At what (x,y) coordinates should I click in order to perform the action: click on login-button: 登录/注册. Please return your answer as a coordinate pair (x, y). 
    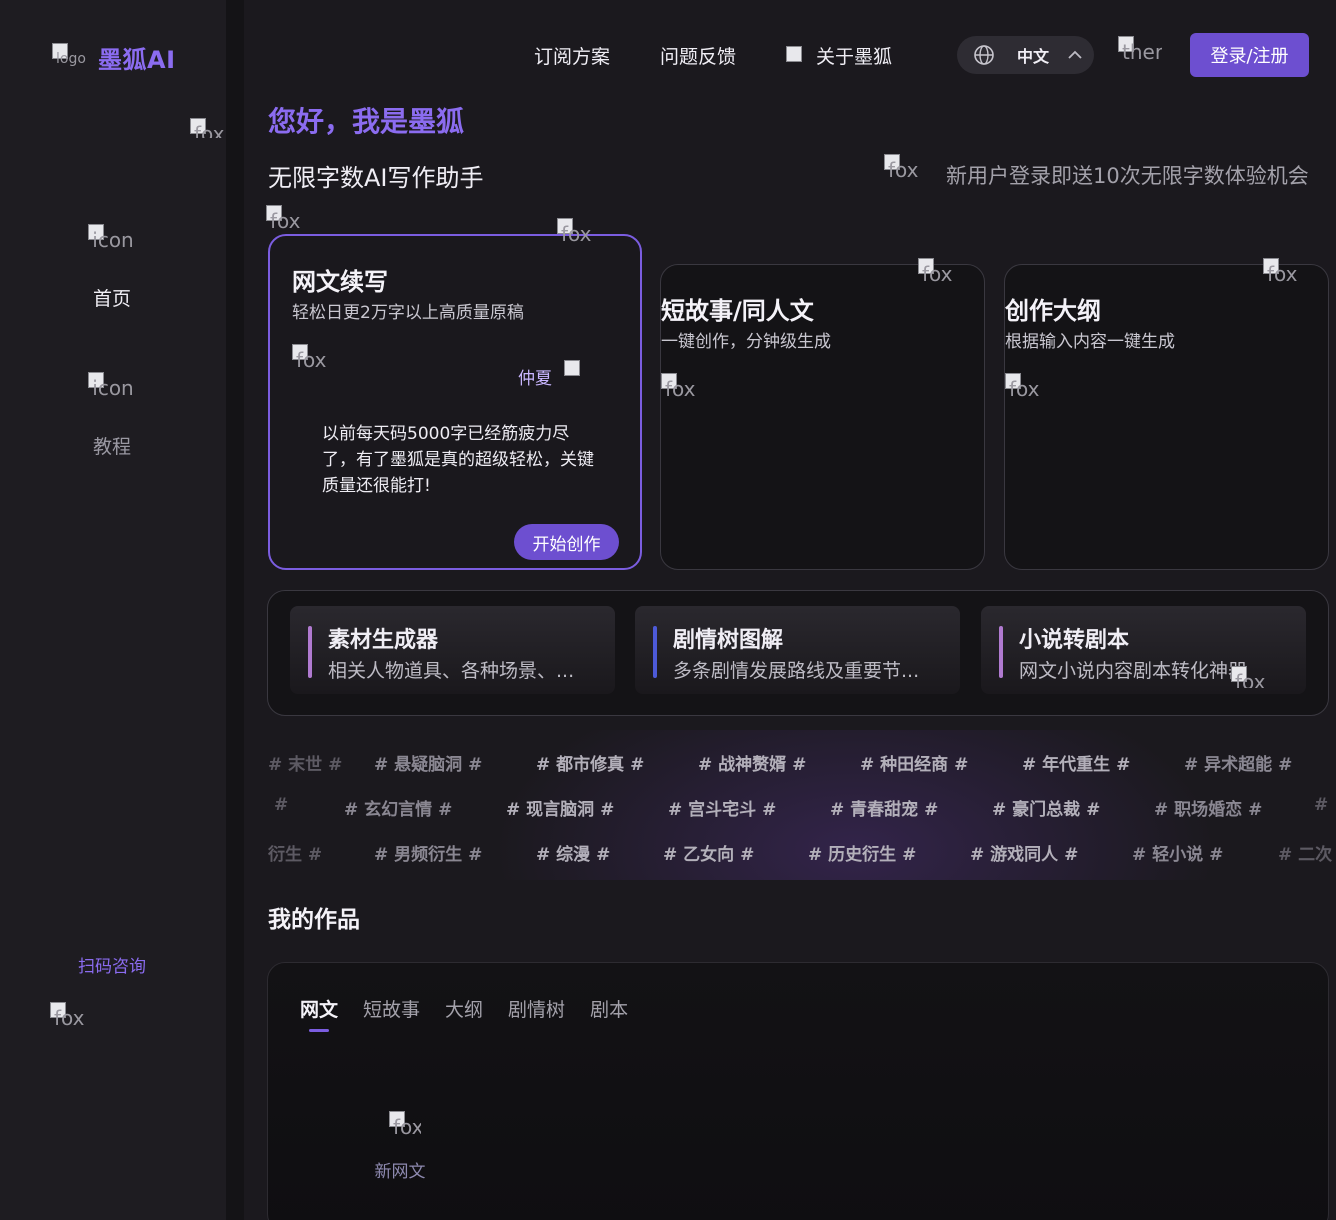
    Looking at the image, I should click on (1249, 55).